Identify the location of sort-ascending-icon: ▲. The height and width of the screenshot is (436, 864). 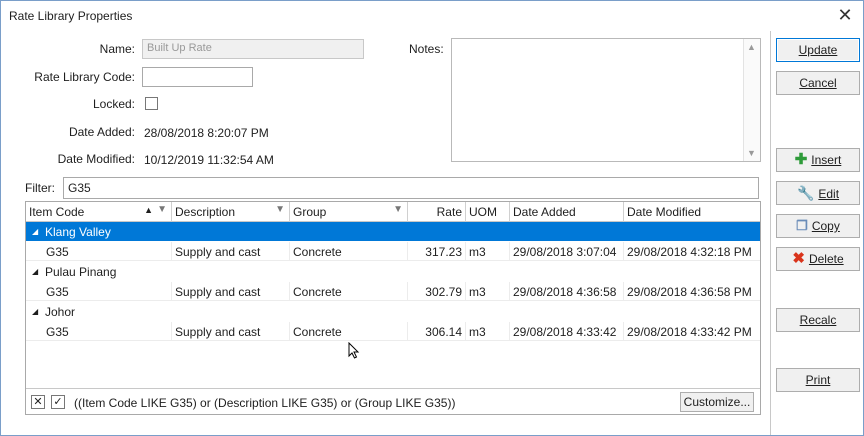
(148, 210).